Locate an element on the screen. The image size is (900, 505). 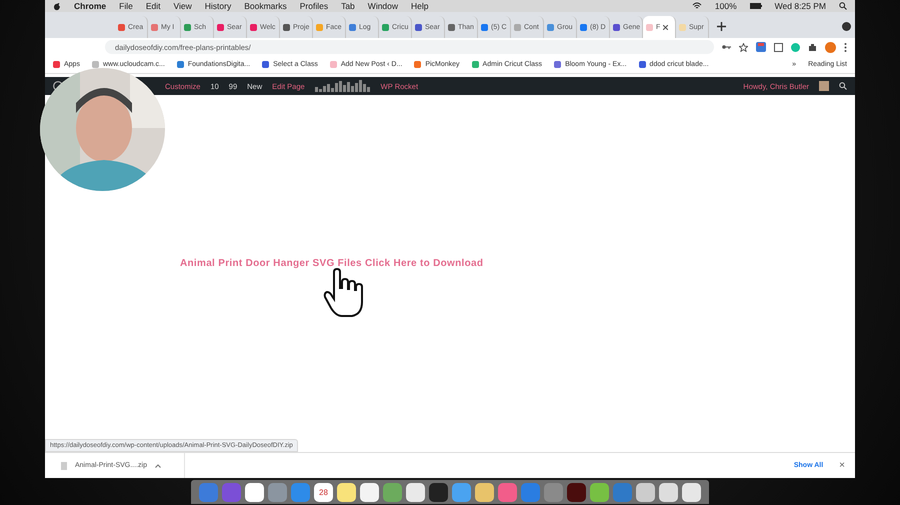
menu-item: File is located at coordinates (126, 6).